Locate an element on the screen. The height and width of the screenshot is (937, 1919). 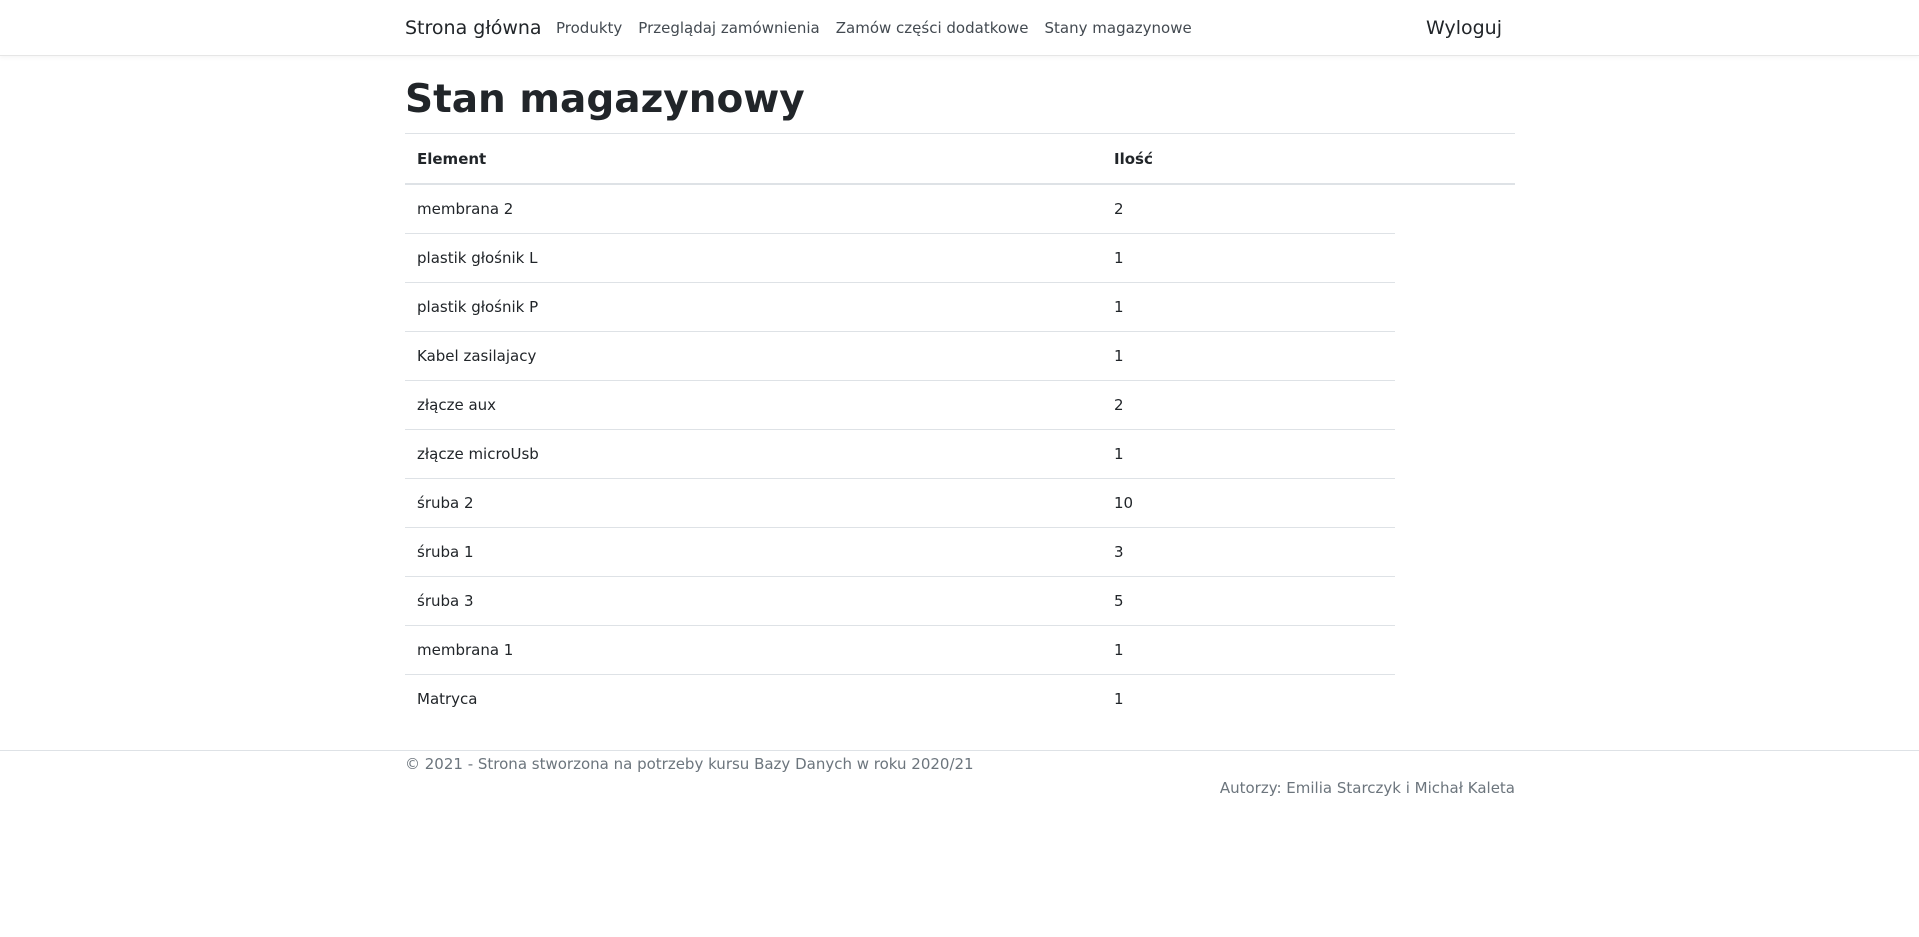
cell-element: złącze microUsb is located at coordinates (753, 453).